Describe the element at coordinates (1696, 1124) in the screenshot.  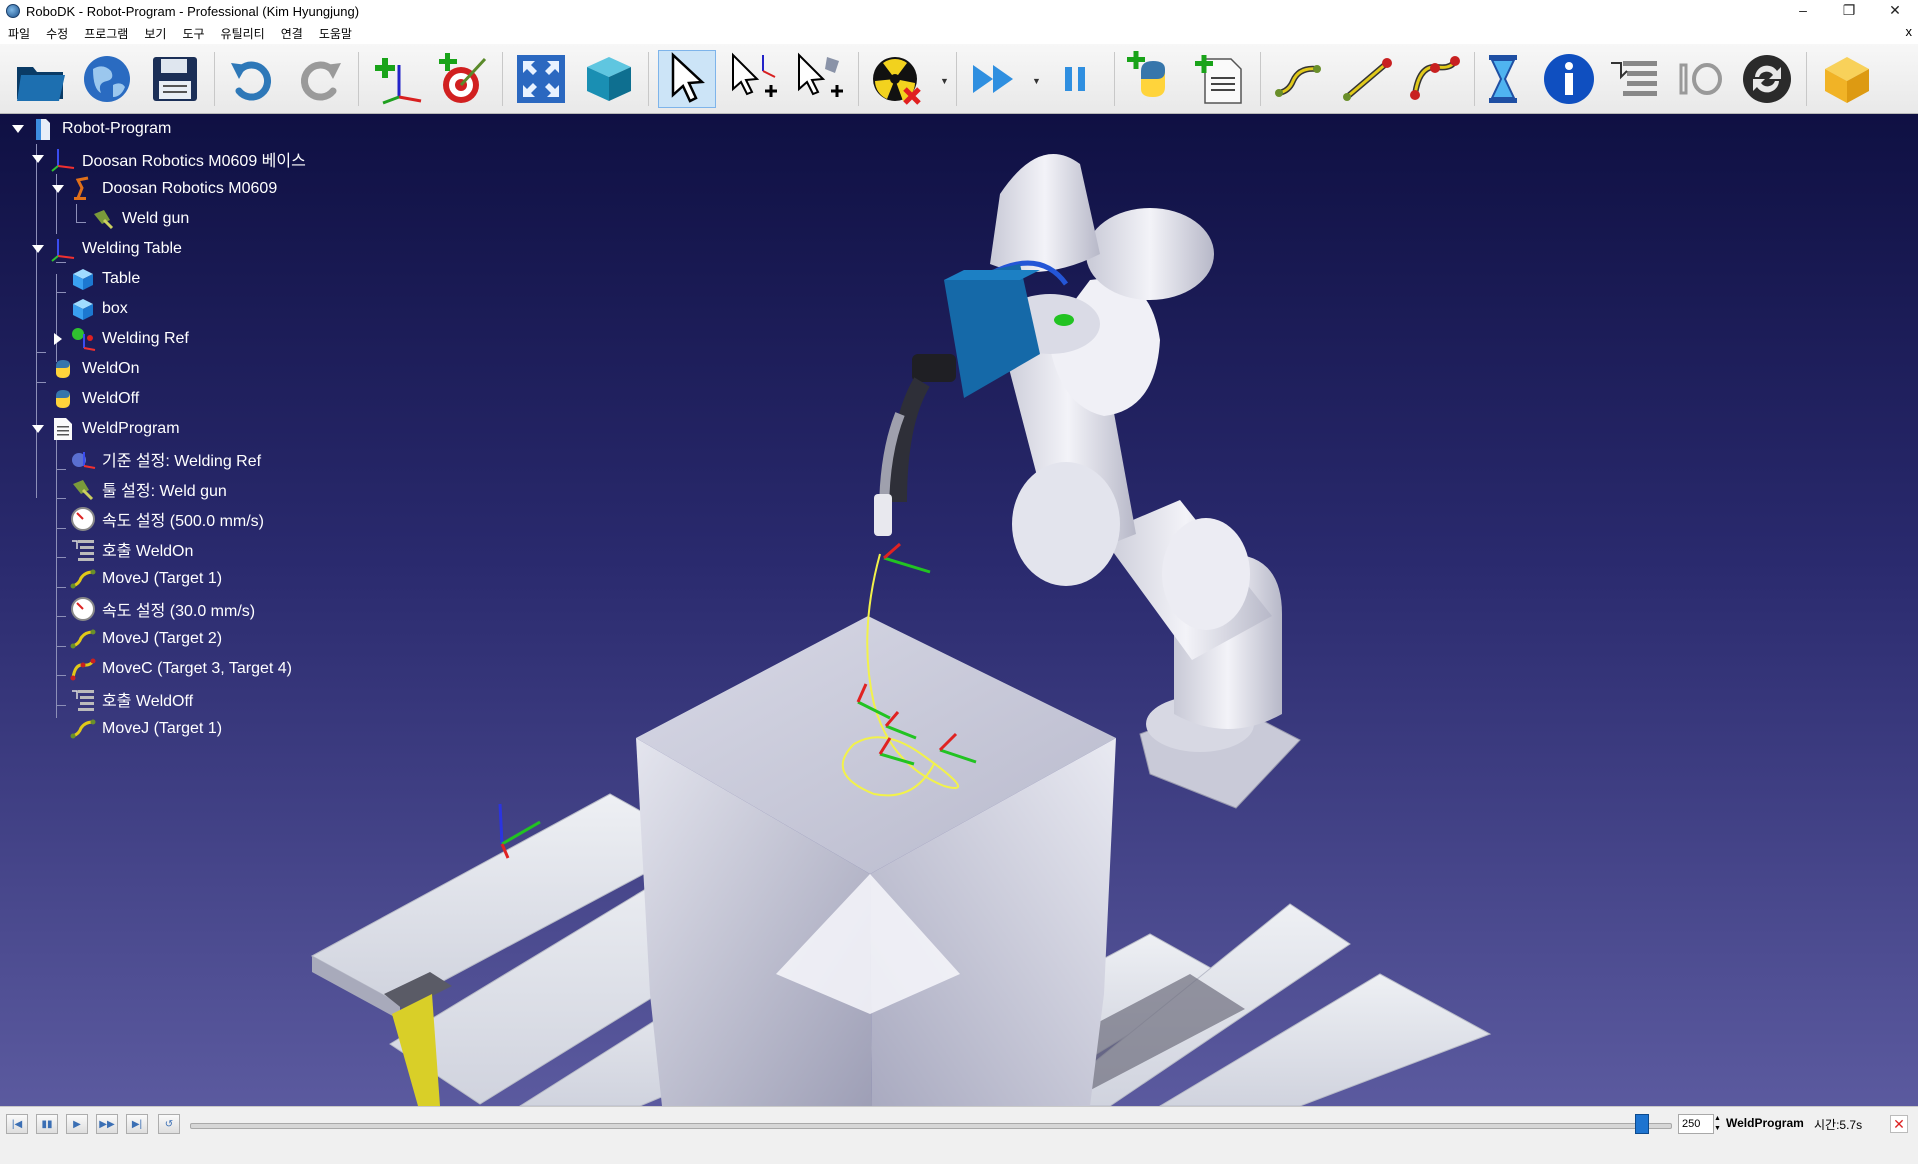
I see `speed-spinbox: 250` at that location.